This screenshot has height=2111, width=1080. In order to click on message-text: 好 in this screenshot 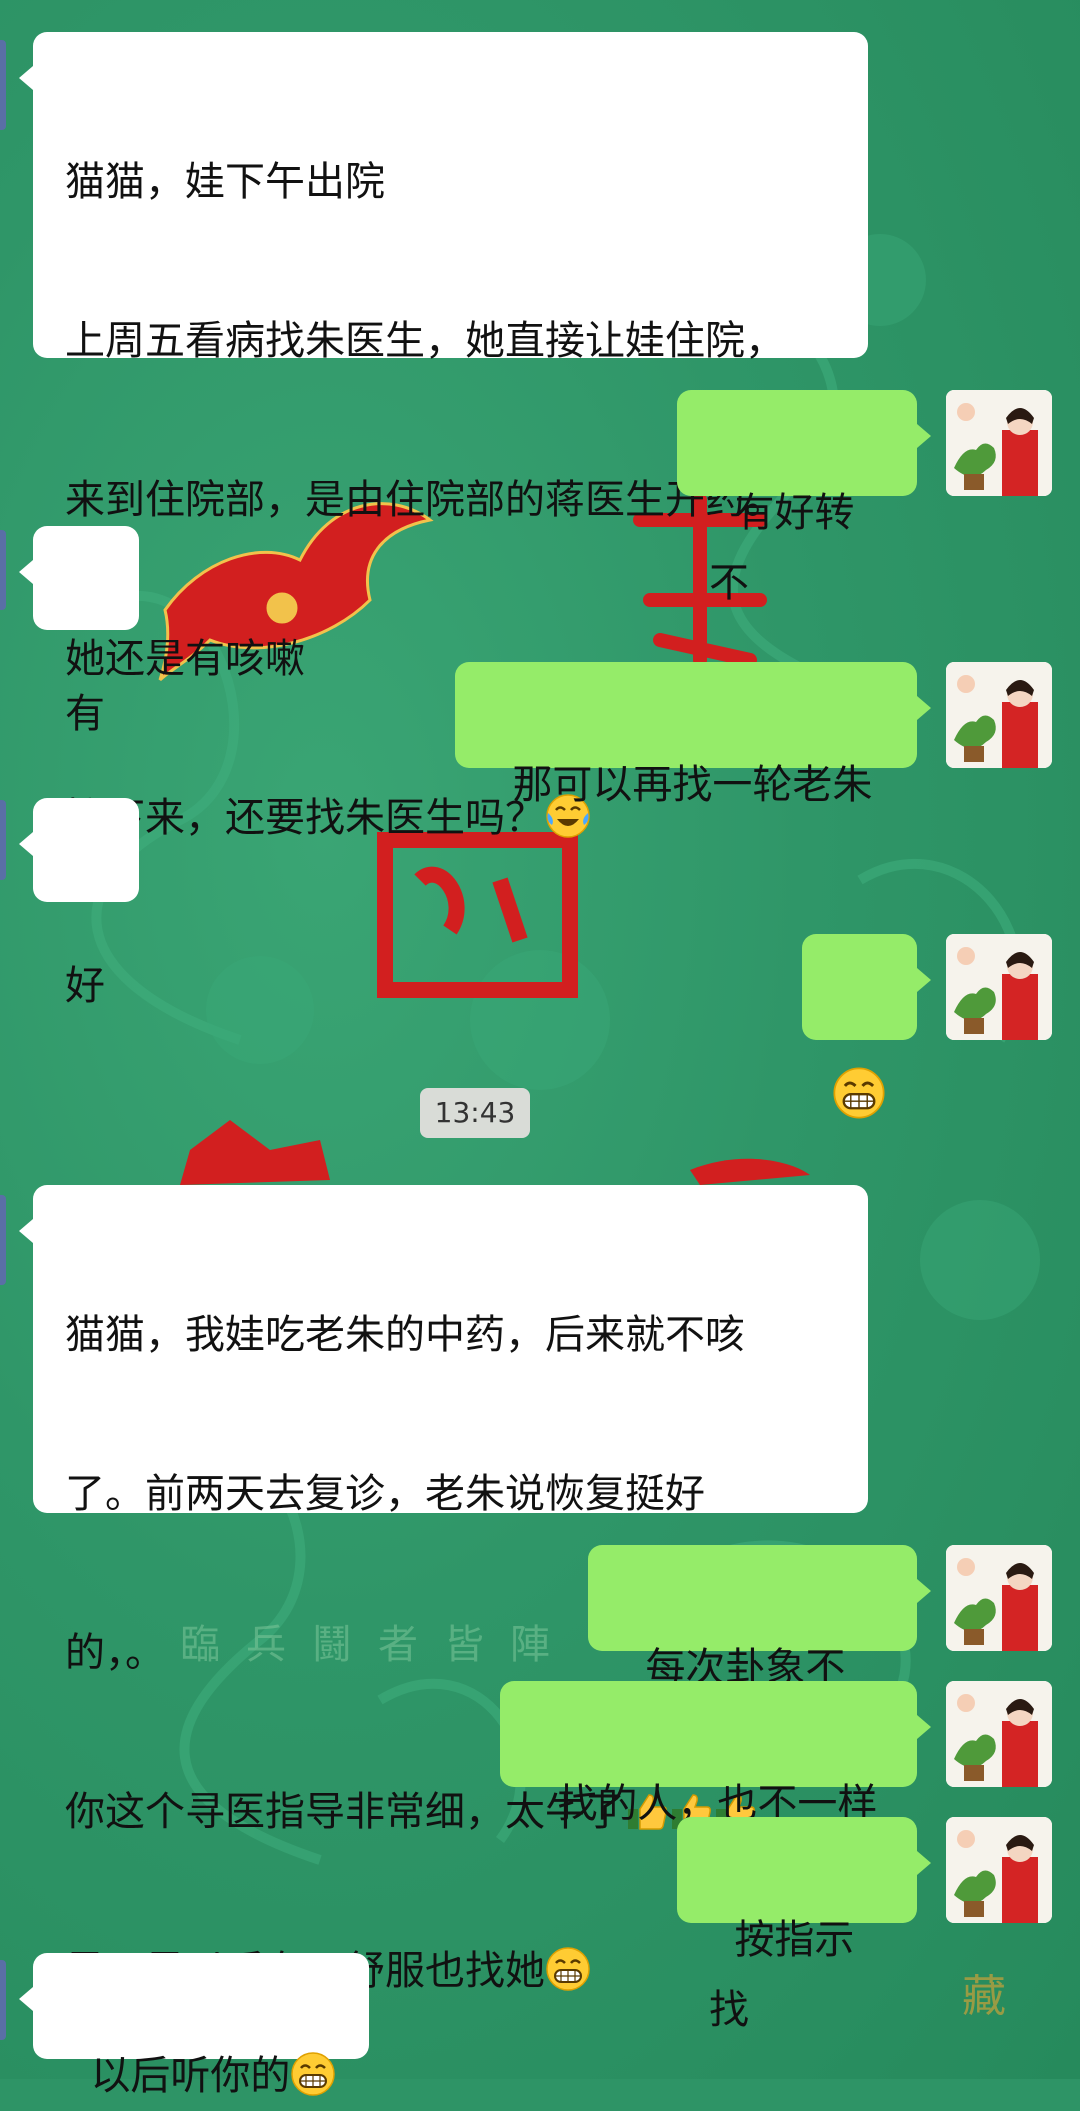, I will do `click(85, 986)`.